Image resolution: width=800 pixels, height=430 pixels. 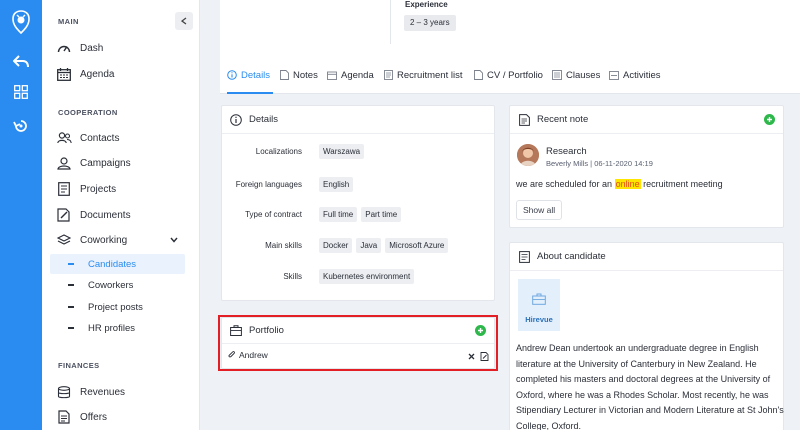 I want to click on note-title: Research, so click(x=566, y=151).